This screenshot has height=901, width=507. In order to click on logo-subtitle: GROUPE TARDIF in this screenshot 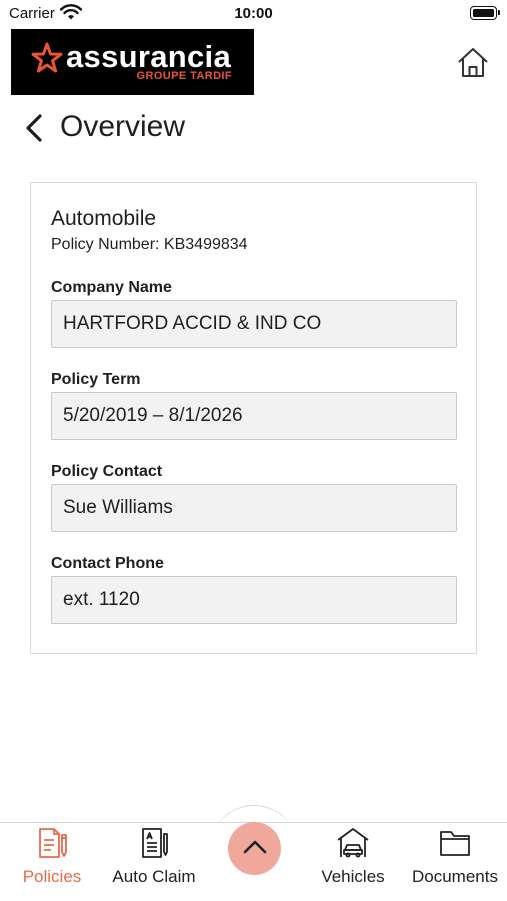, I will do `click(184, 76)`.